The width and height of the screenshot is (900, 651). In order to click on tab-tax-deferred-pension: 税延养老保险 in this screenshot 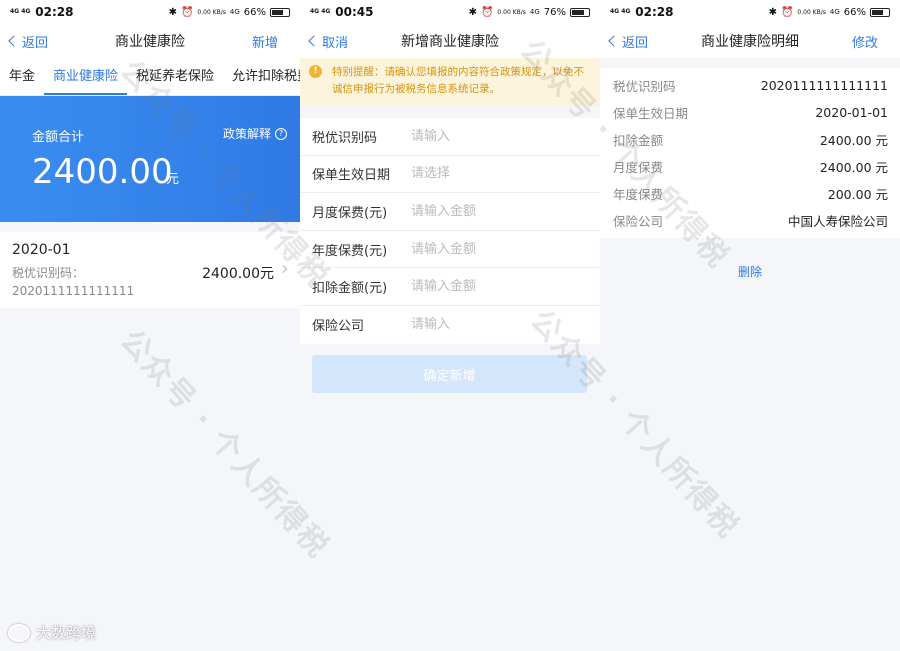, I will do `click(175, 76)`.